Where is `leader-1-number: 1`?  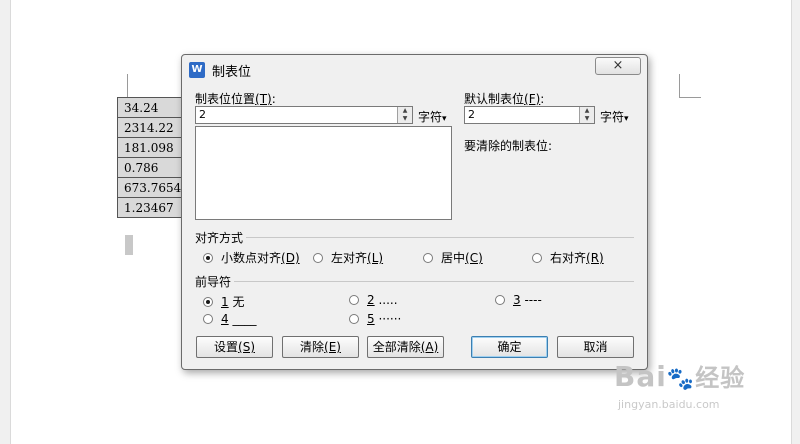 leader-1-number: 1 is located at coordinates (225, 302).